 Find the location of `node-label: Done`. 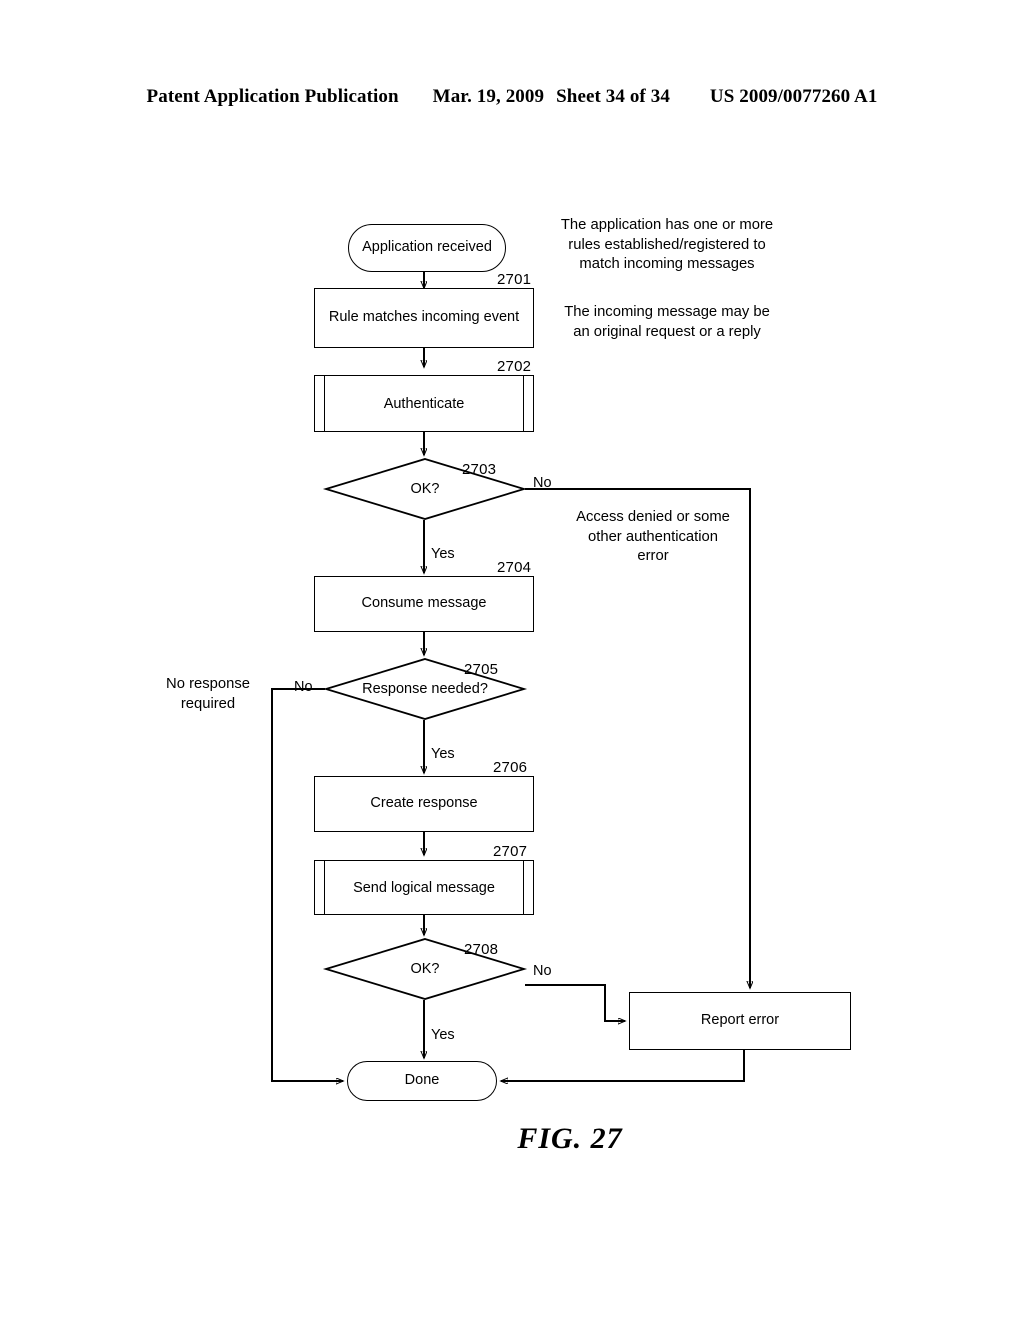

node-label: Done is located at coordinates (422, 1080).